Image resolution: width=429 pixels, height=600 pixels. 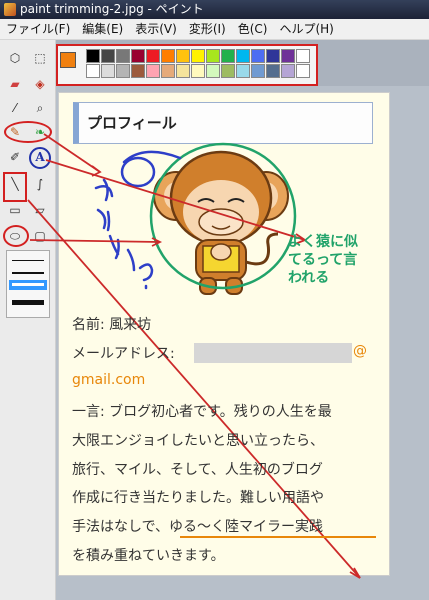 What do you see at coordinates (121, 527) in the screenshot?
I see `bio-line-5a: 手法はなしで、` at bounding box center [121, 527].